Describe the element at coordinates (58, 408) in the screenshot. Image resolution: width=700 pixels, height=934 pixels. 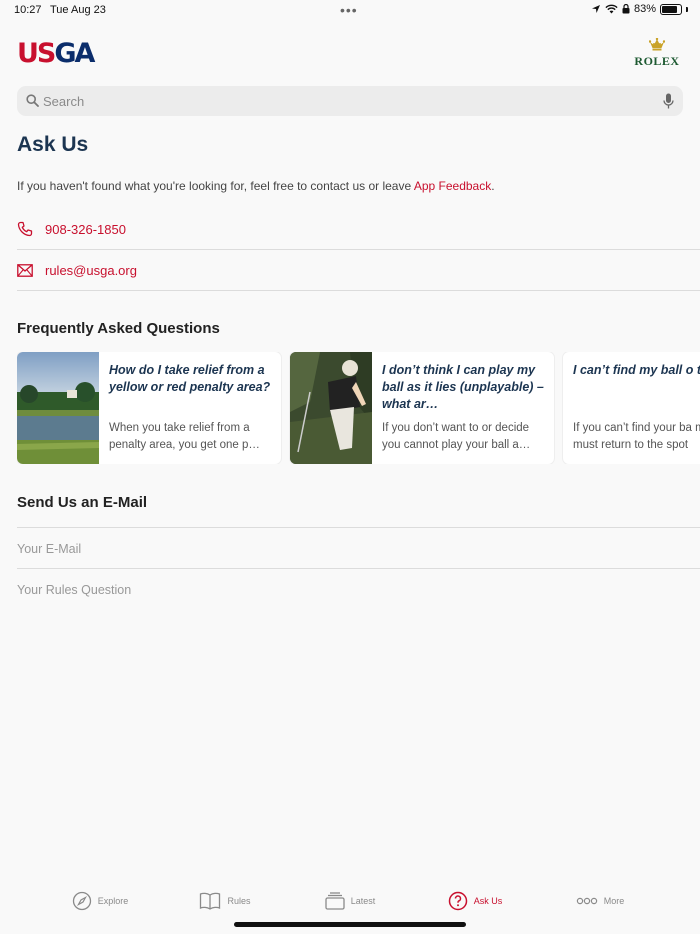
I see `faq-image-golf-course` at that location.